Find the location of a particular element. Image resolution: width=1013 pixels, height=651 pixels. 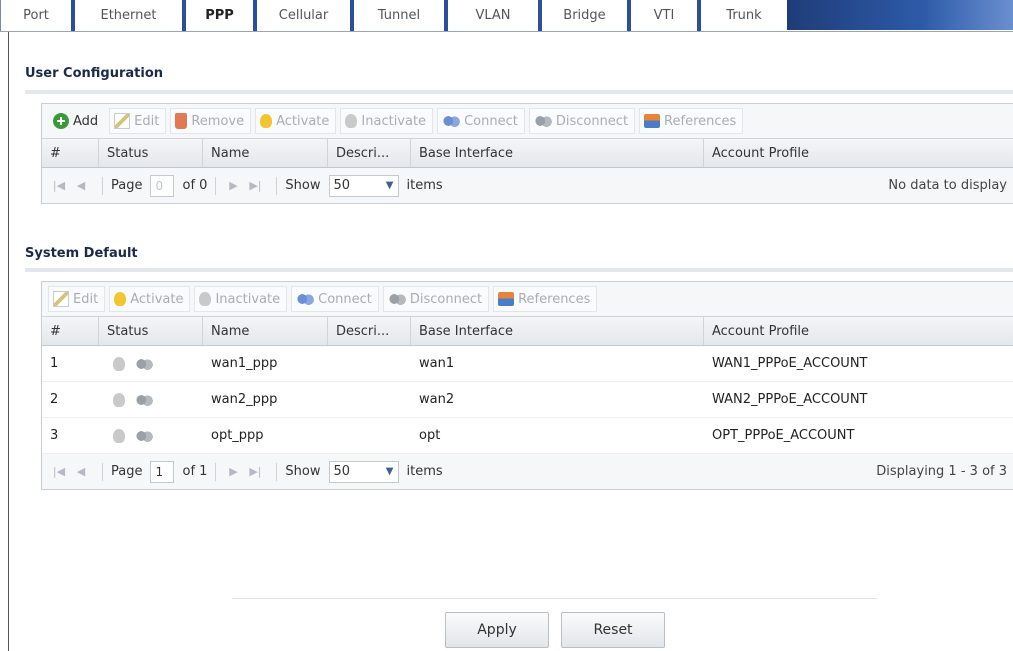

chevron-down-icon: ▼ is located at coordinates (389, 471).